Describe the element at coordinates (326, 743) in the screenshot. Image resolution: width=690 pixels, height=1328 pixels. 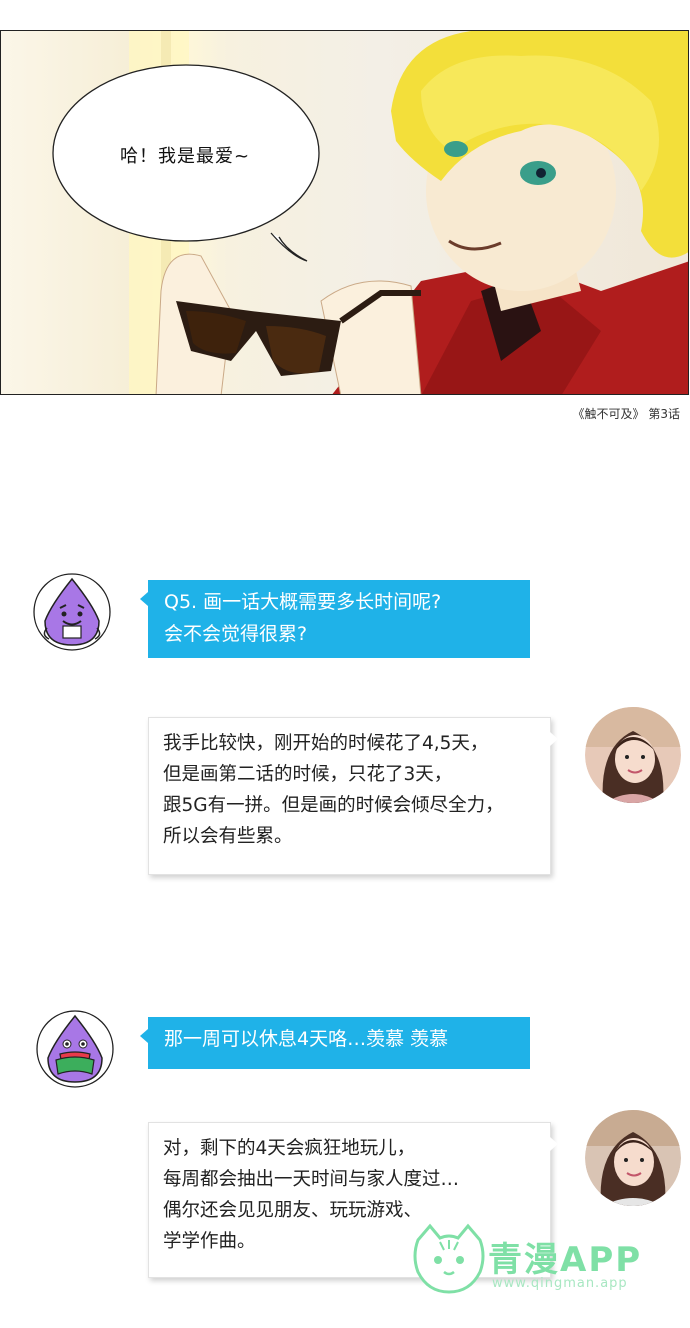
I see `answer-text: 我手比较快，刚开始的时候花了4,5天，` at that location.